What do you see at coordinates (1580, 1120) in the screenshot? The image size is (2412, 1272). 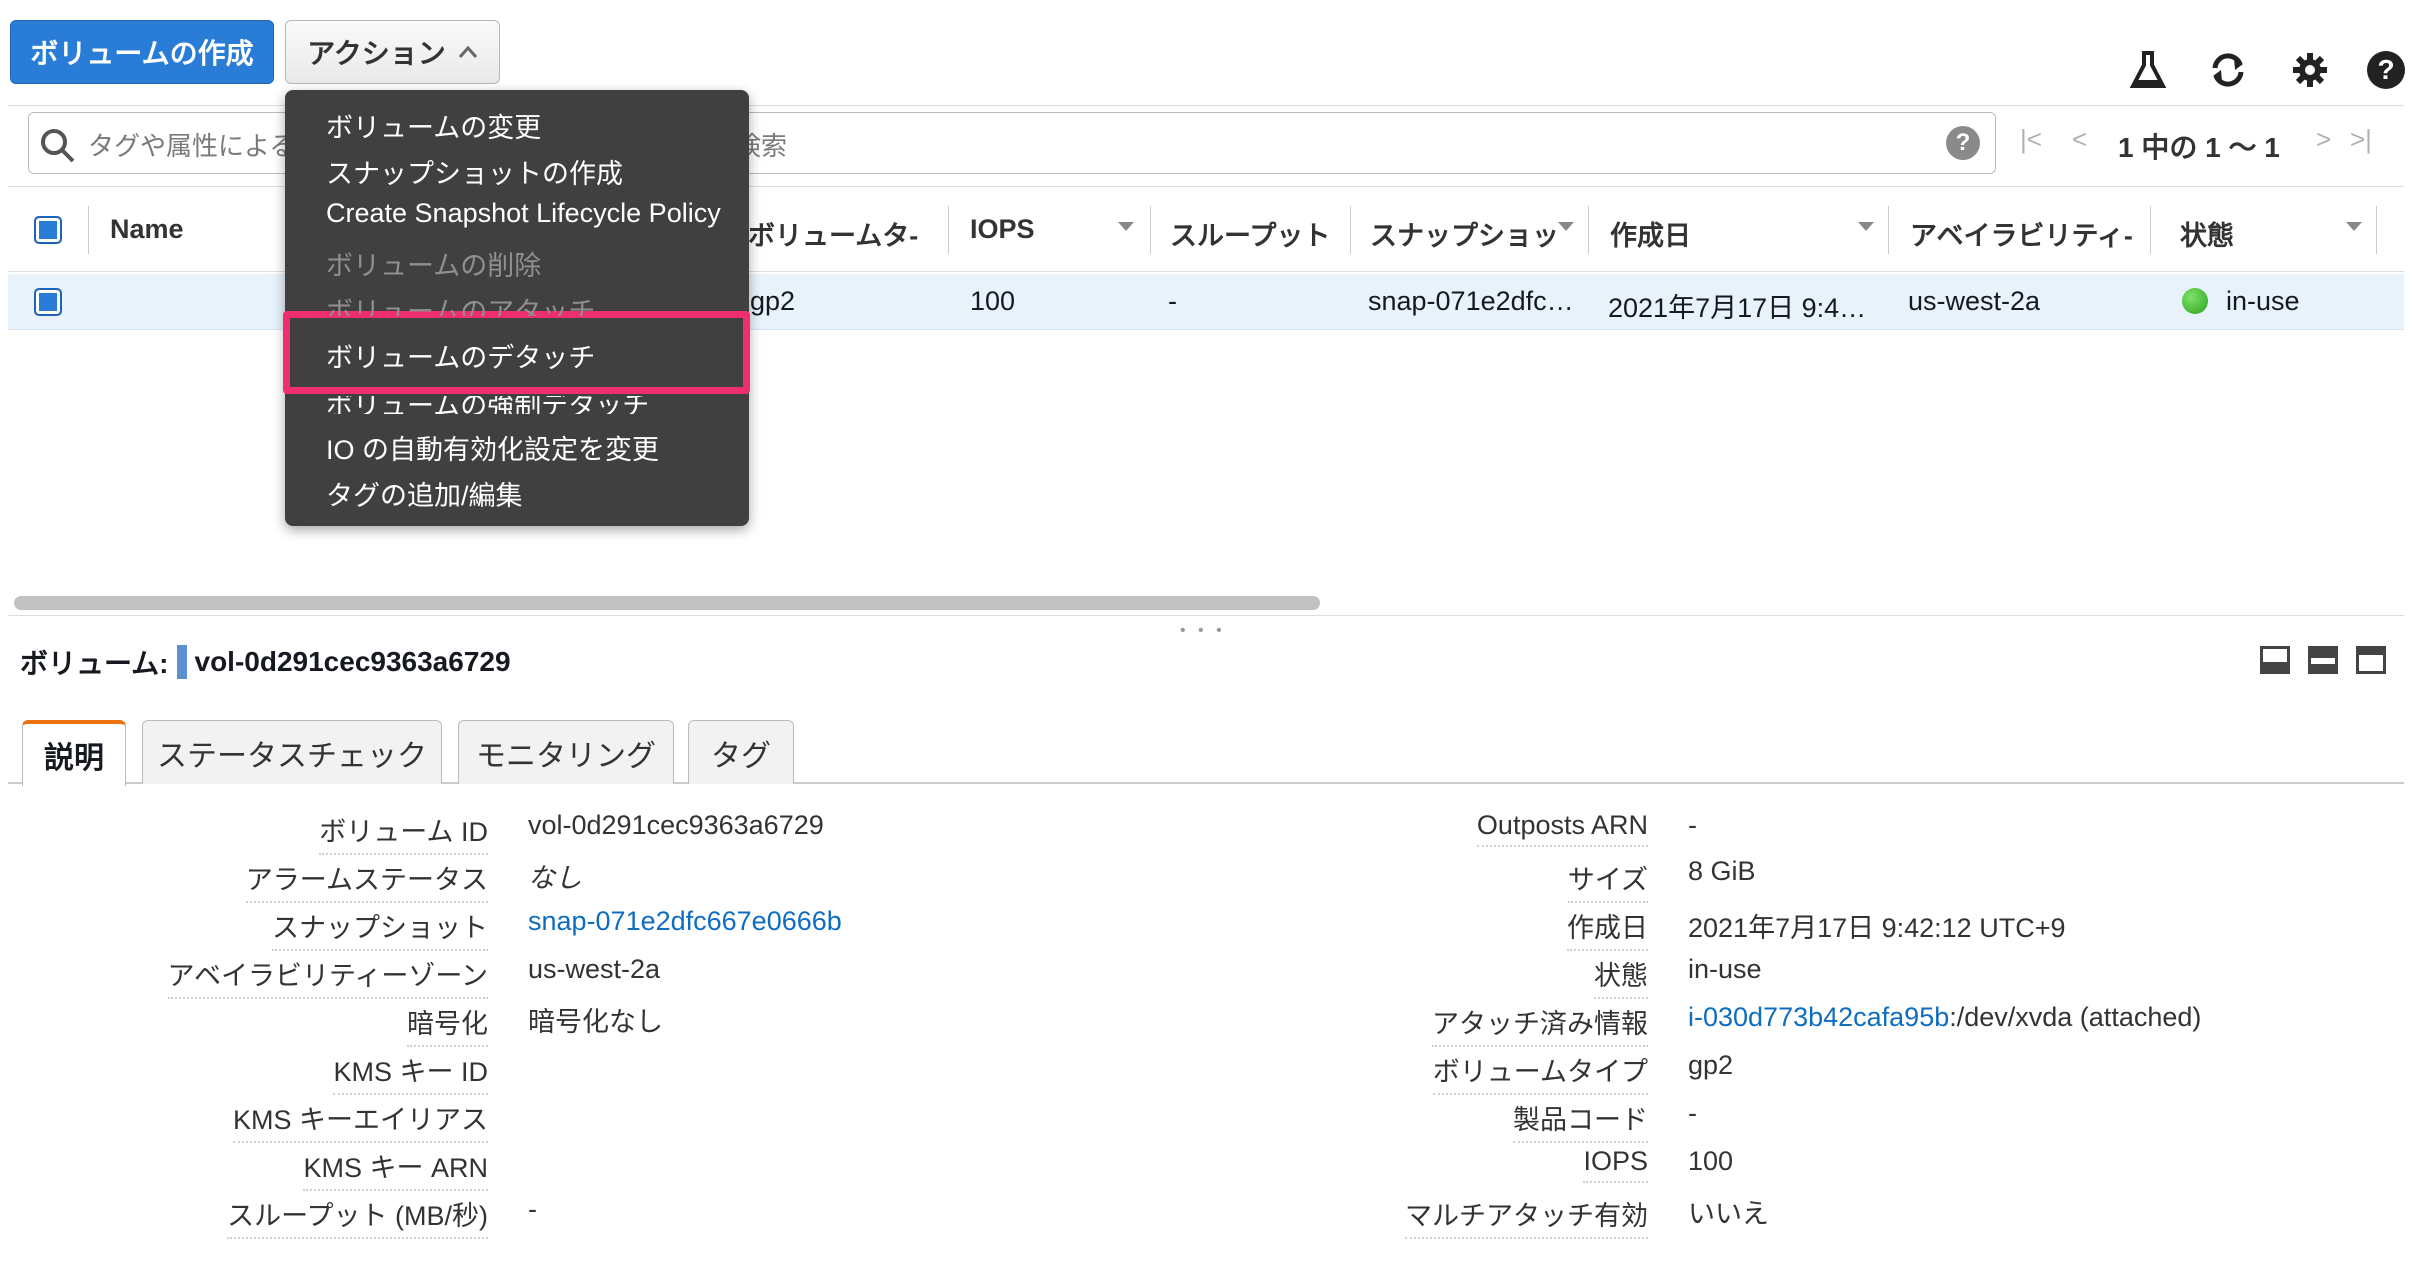 I see `detail-label-product-code: 製品コード` at bounding box center [1580, 1120].